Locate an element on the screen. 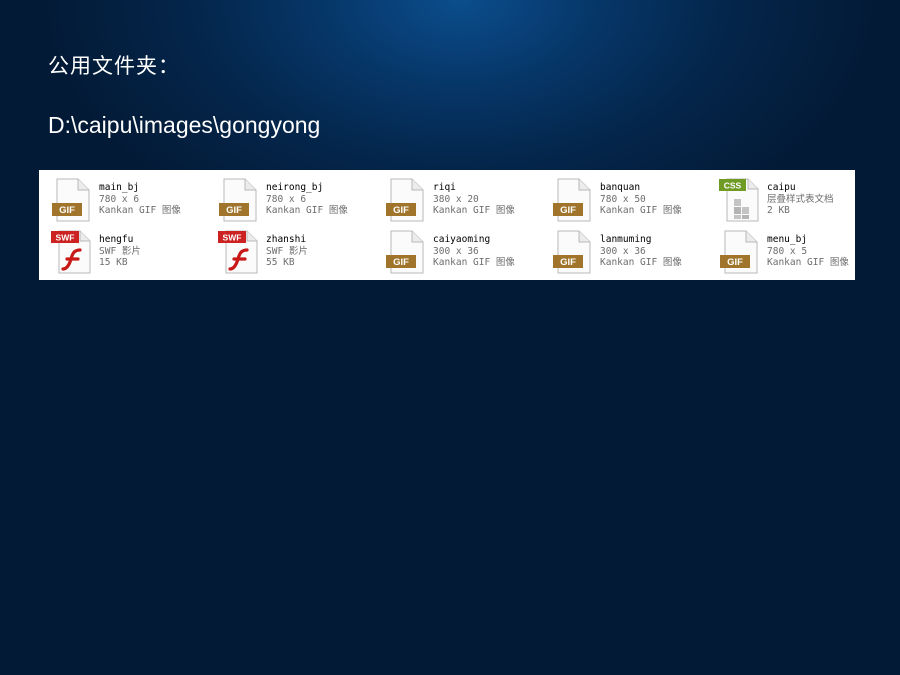 Image resolution: width=900 pixels, height=675 pixels. file-name: caipu is located at coordinates (781, 187).